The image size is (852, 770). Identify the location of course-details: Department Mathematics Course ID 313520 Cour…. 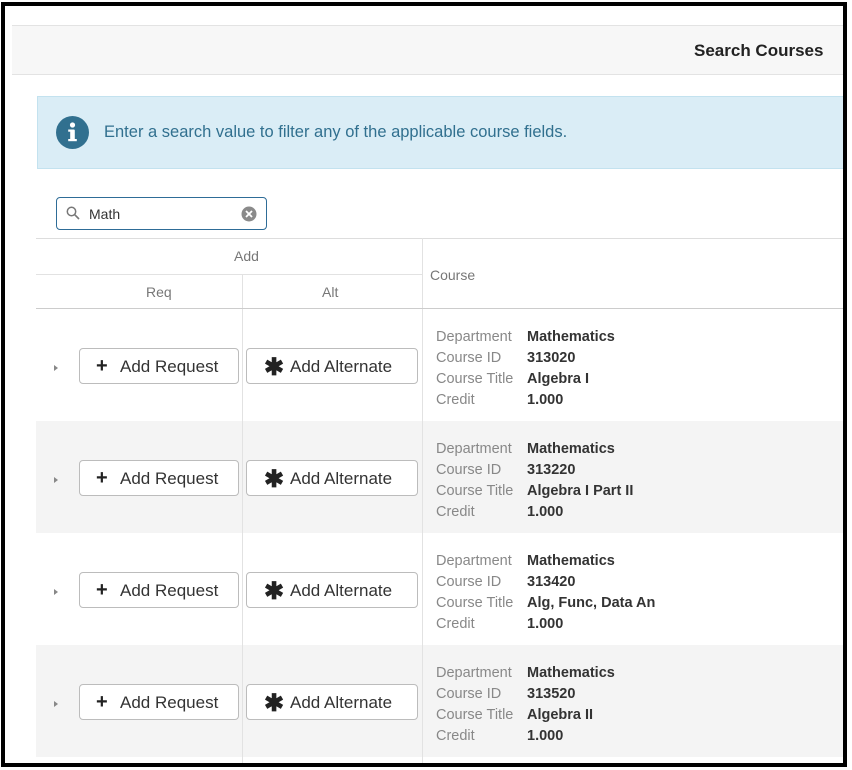
(525, 705).